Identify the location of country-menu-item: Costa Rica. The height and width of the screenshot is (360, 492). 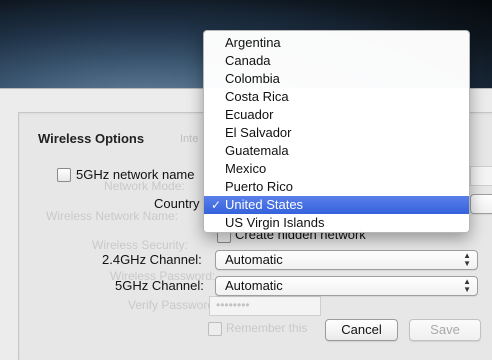
(336, 97).